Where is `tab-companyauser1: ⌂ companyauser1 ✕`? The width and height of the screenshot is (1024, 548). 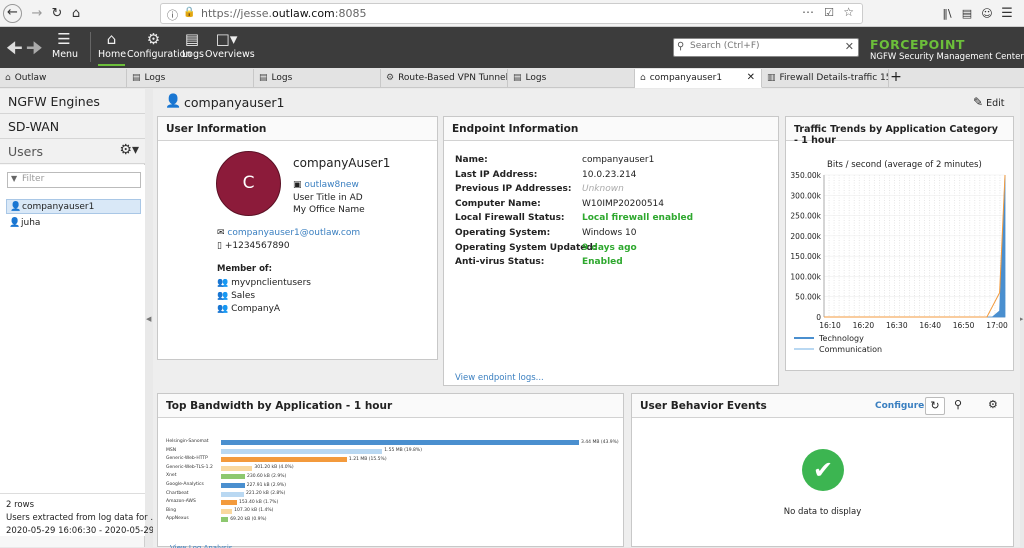 tab-companyauser1: ⌂ companyauser1 ✕ is located at coordinates (698, 78).